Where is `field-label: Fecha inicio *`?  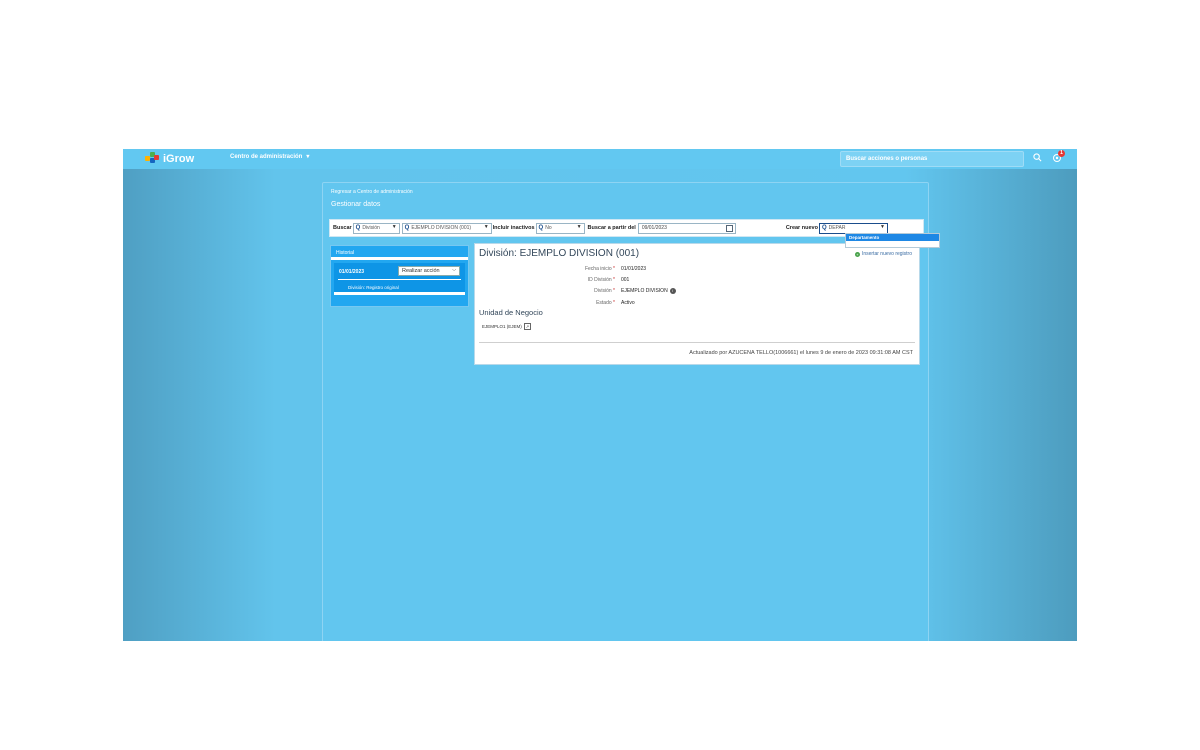 field-label: Fecha inicio * is located at coordinates (599, 269).